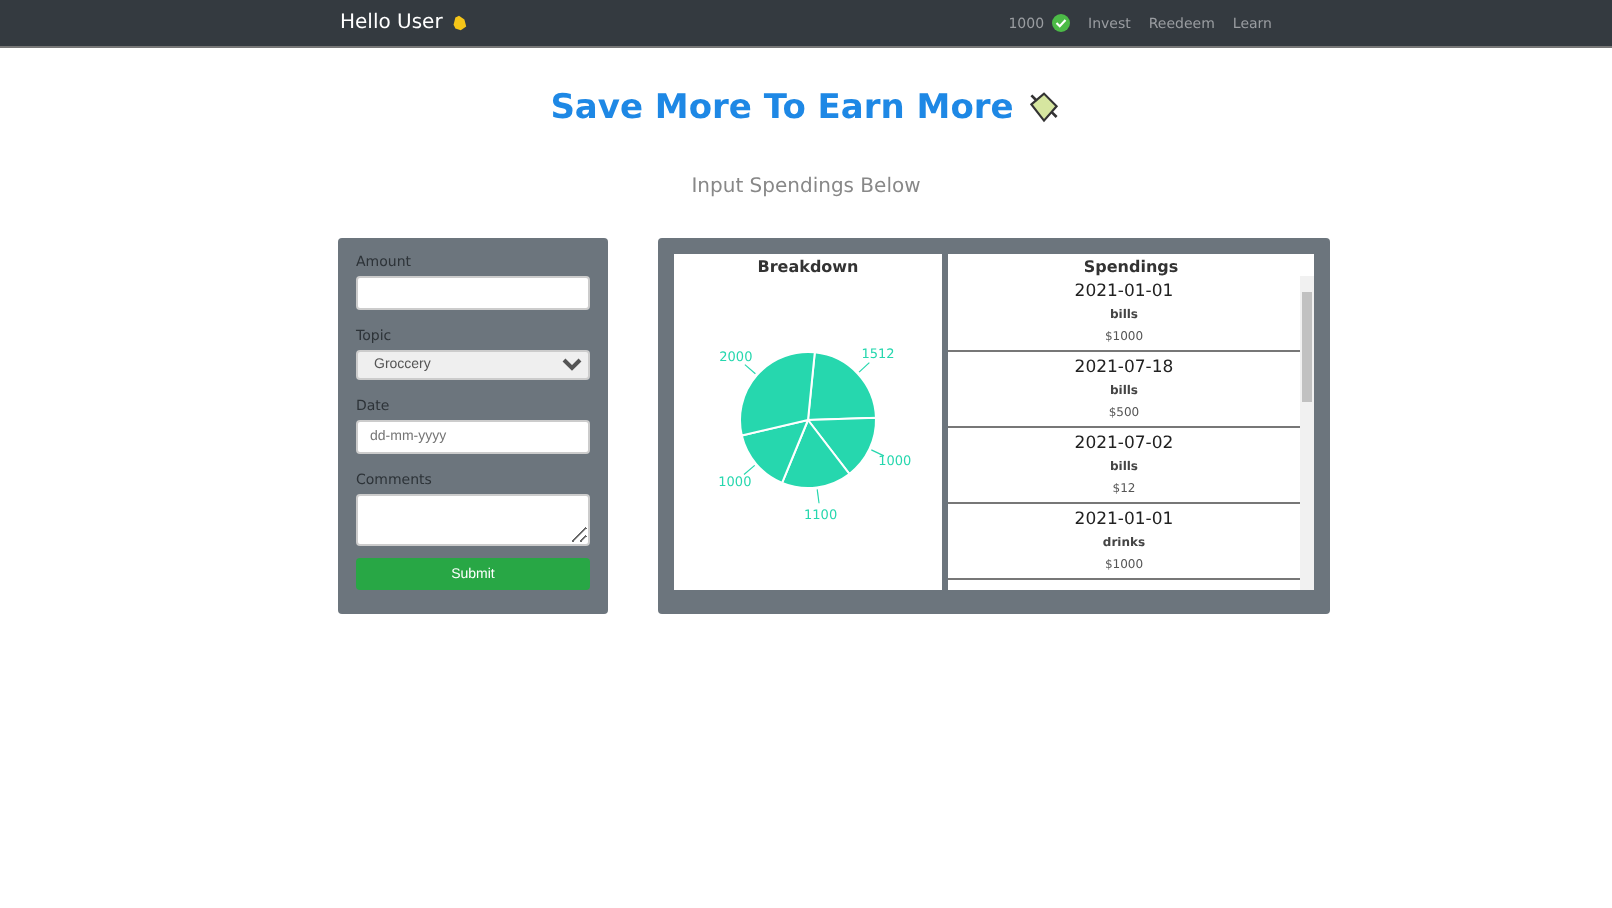  I want to click on page-title: Save More To Earn More, so click(782, 108).